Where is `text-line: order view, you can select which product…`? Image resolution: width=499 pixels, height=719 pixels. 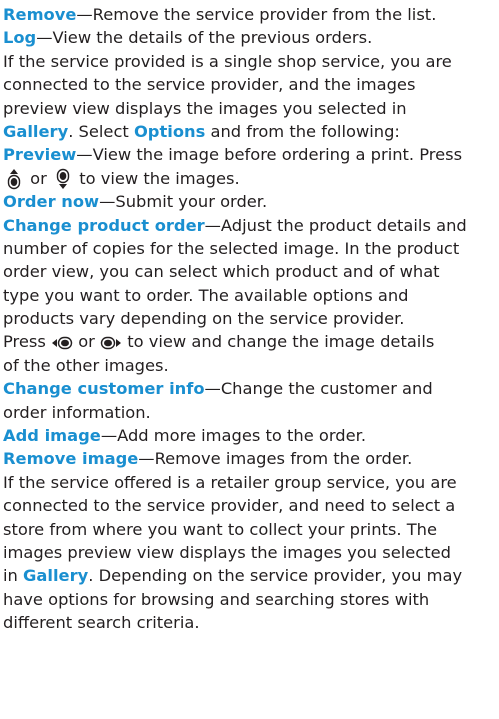
text-line: order view, you can select which product… is located at coordinates (221, 272).